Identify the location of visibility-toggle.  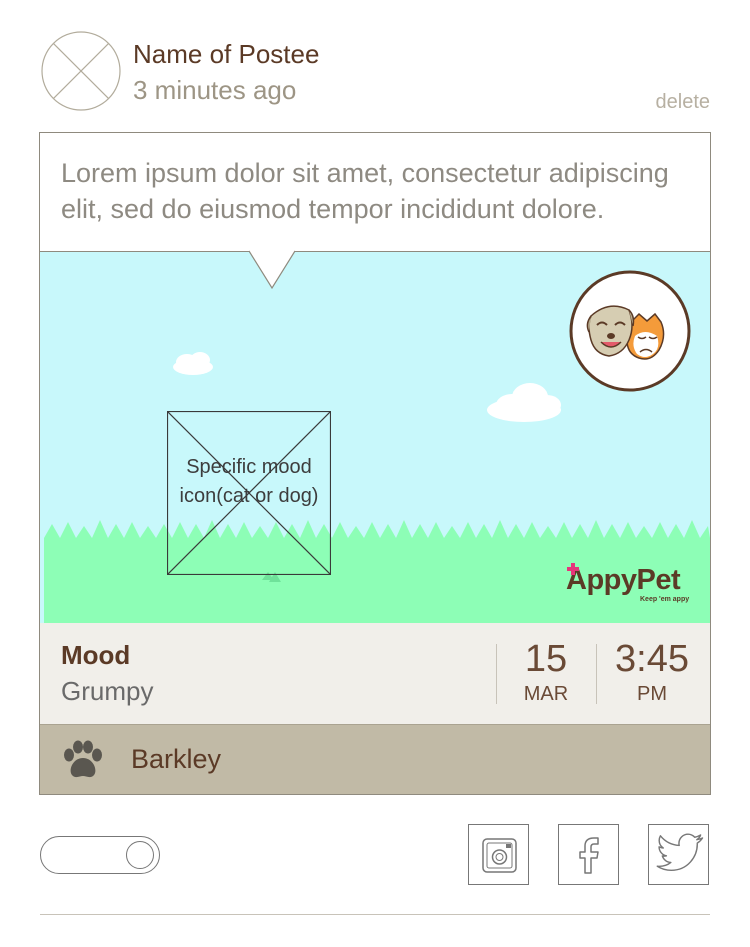
(100, 855).